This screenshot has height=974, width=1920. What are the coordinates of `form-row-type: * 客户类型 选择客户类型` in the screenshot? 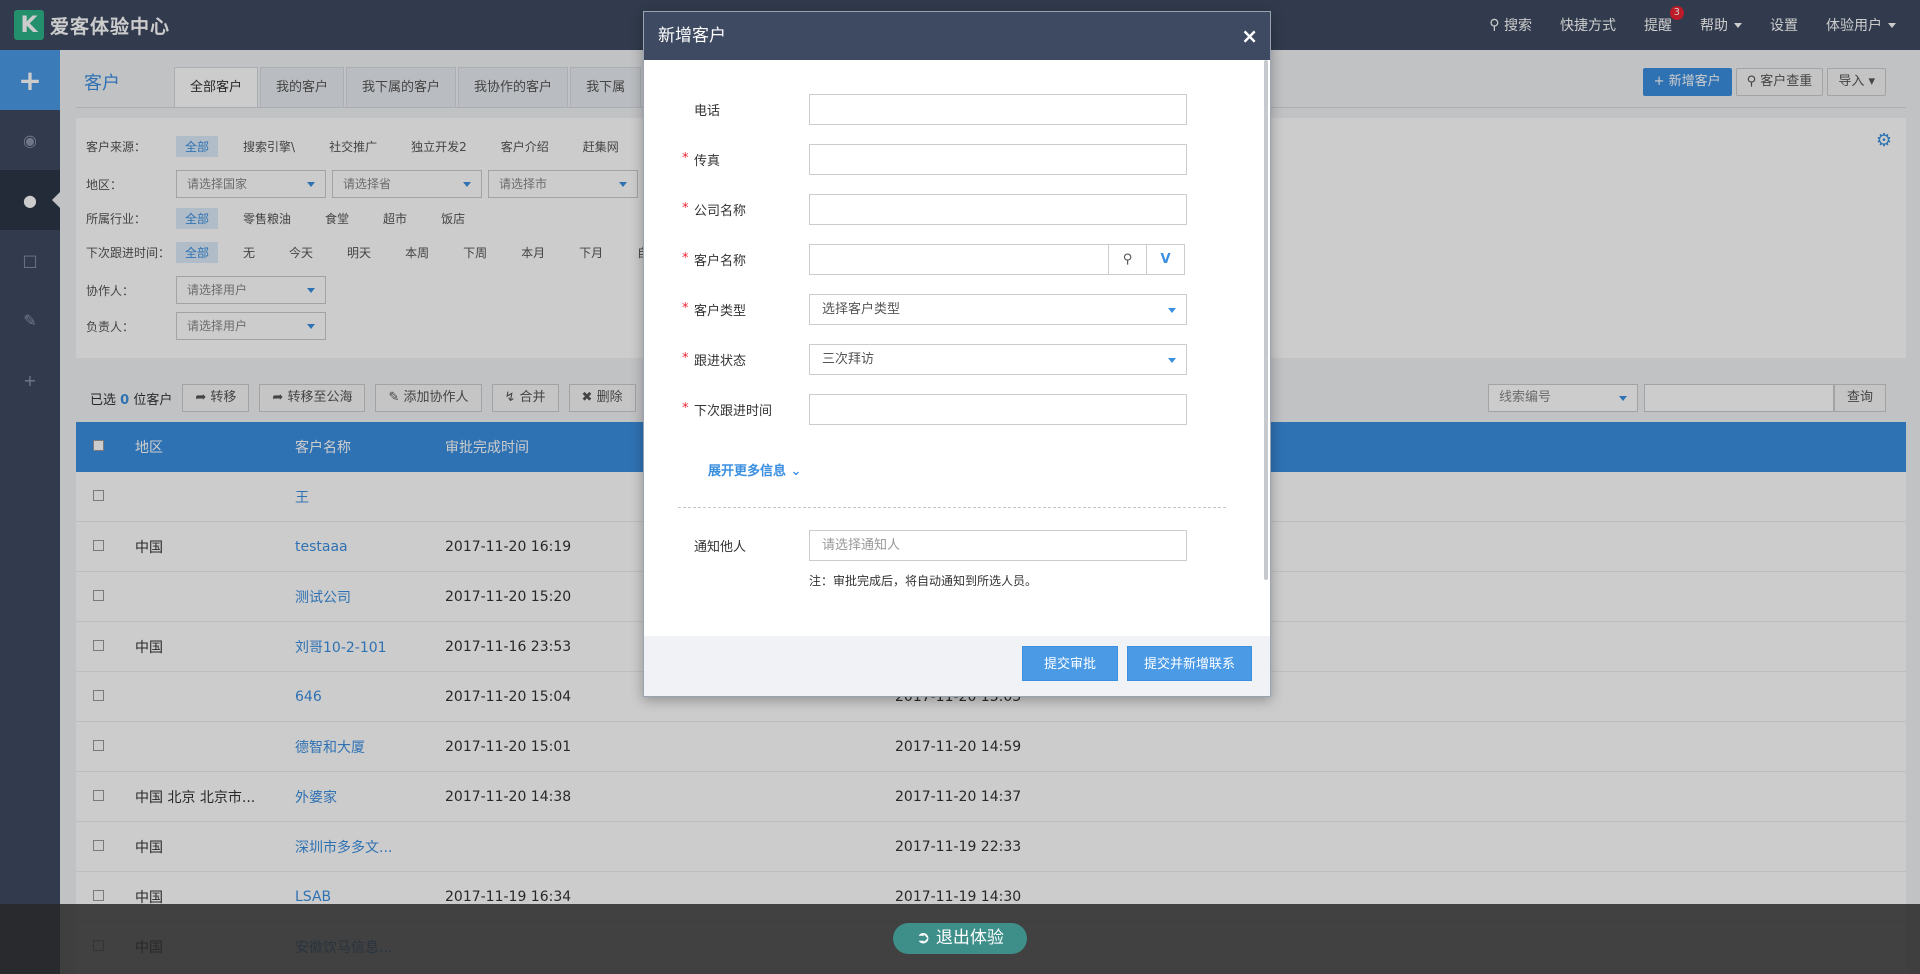 It's located at (934, 309).